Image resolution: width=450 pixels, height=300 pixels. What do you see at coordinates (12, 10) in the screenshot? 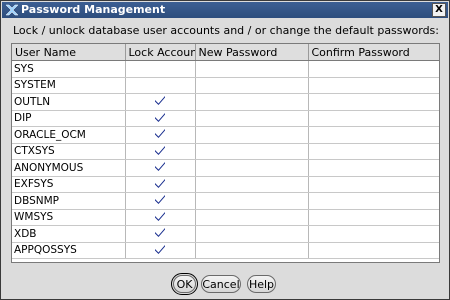
I see `app-logo-icon` at bounding box center [12, 10].